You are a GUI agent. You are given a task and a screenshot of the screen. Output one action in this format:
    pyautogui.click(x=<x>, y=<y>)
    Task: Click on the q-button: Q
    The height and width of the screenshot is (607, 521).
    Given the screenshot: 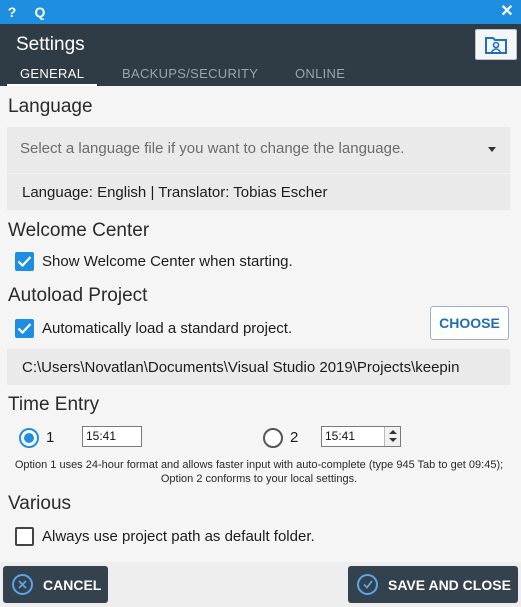 What is the action you would take?
    pyautogui.click(x=40, y=12)
    